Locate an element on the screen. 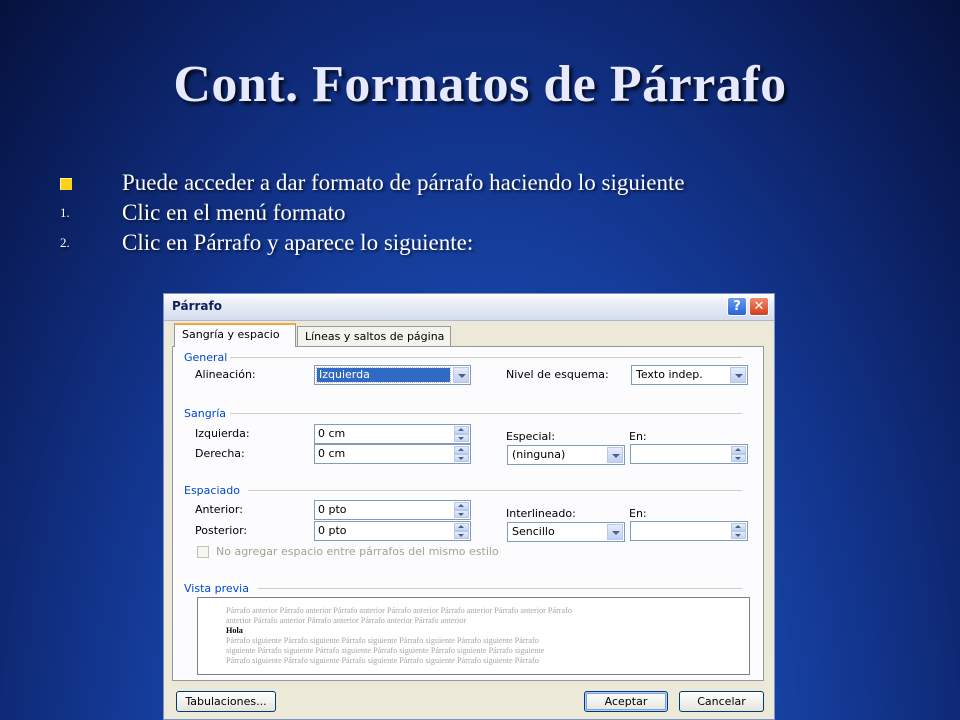 This screenshot has width=960, height=720. spacing-after-value: 0 pto is located at coordinates (332, 530).